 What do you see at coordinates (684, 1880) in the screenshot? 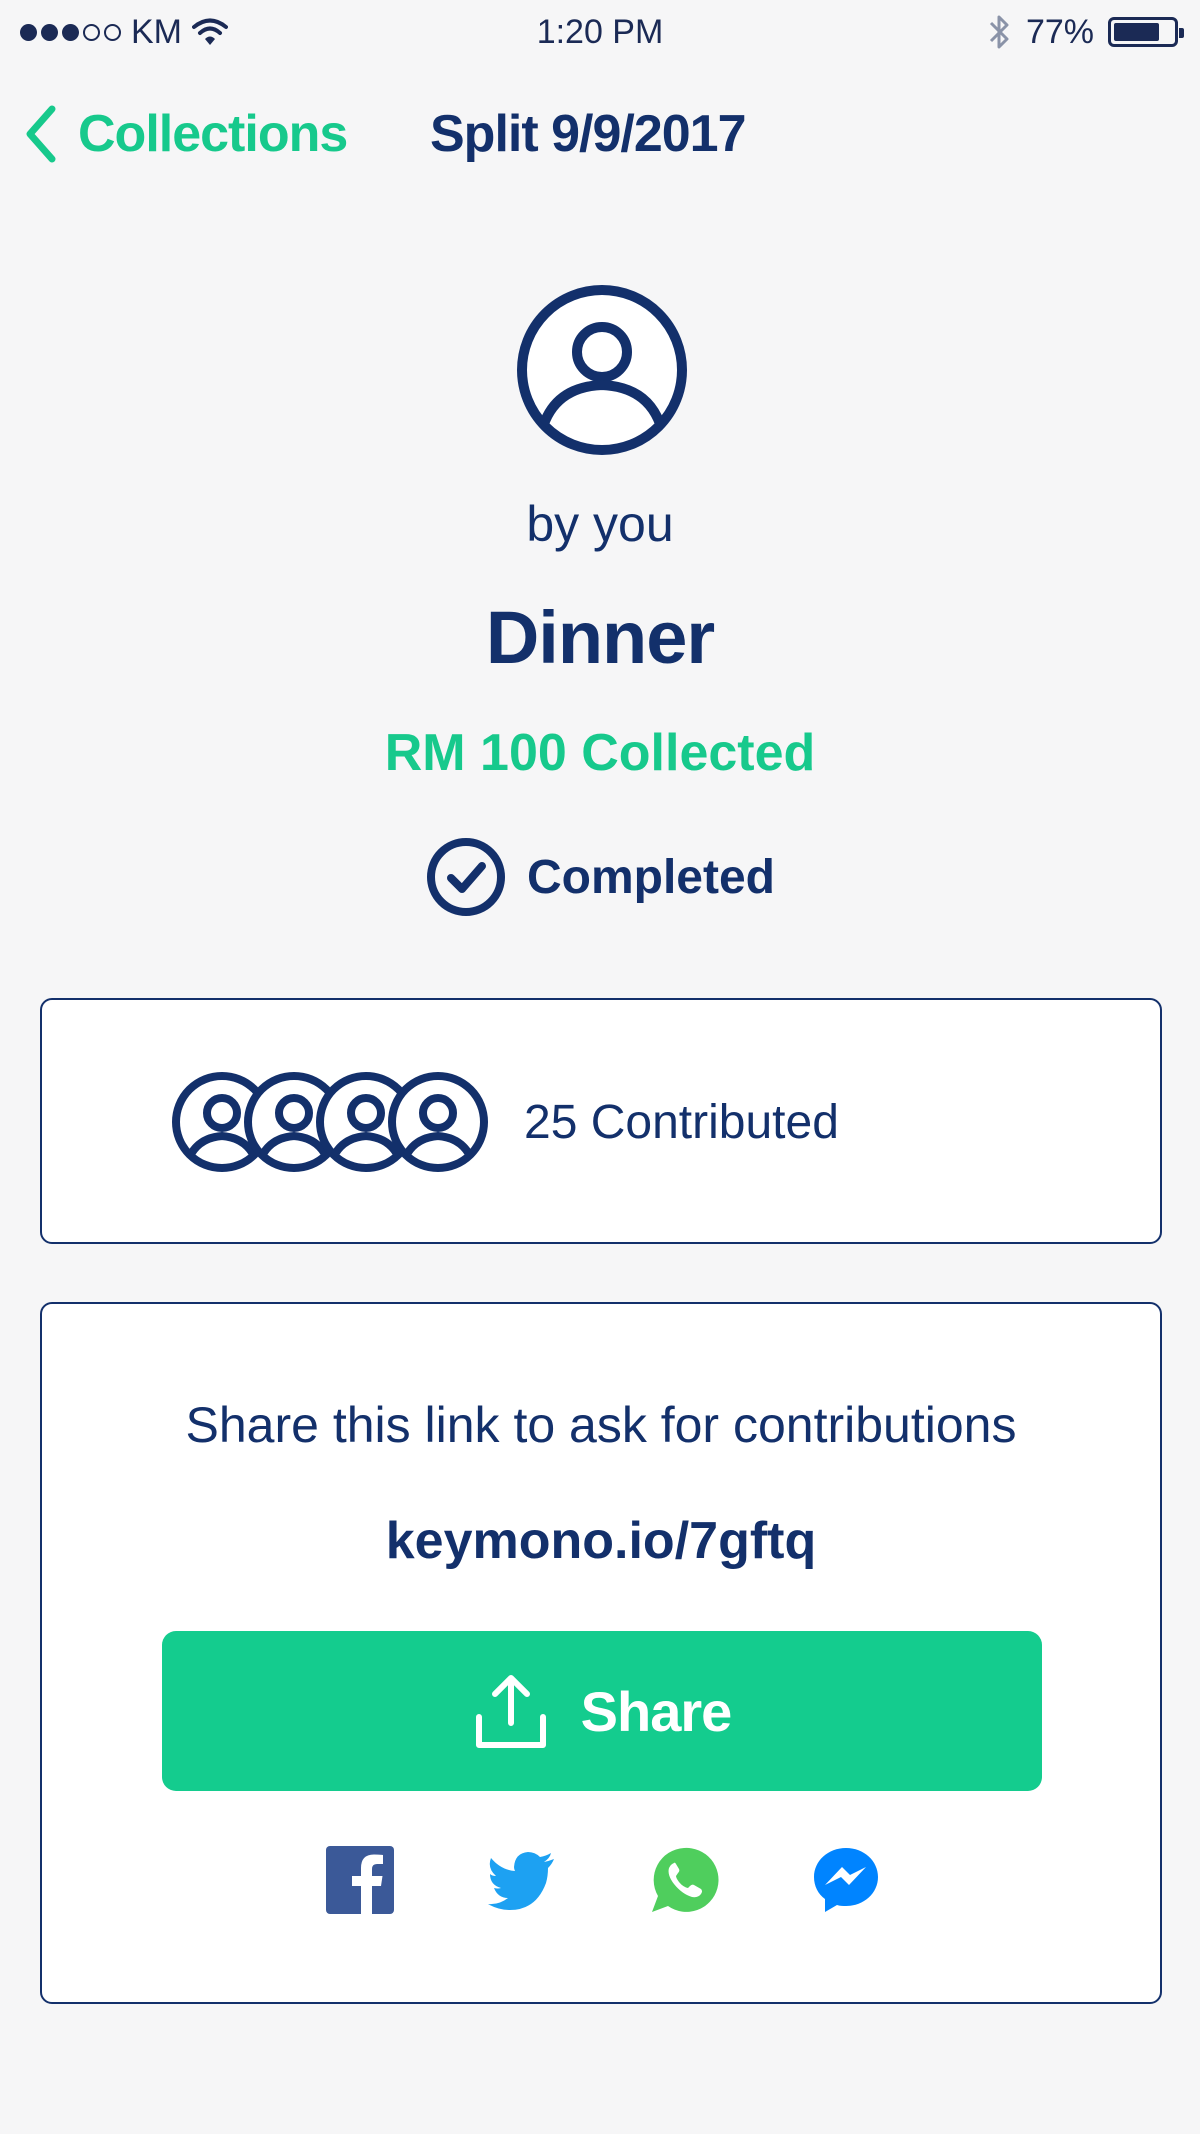
I see `whatsapp-icon` at bounding box center [684, 1880].